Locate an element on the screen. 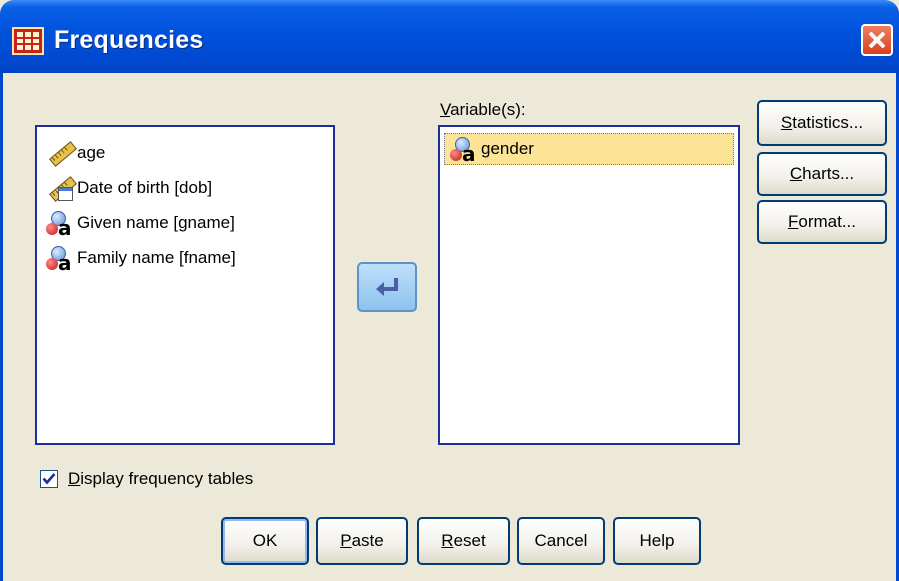 Image resolution: width=899 pixels, height=581 pixels. help-button: Help is located at coordinates (657, 541).